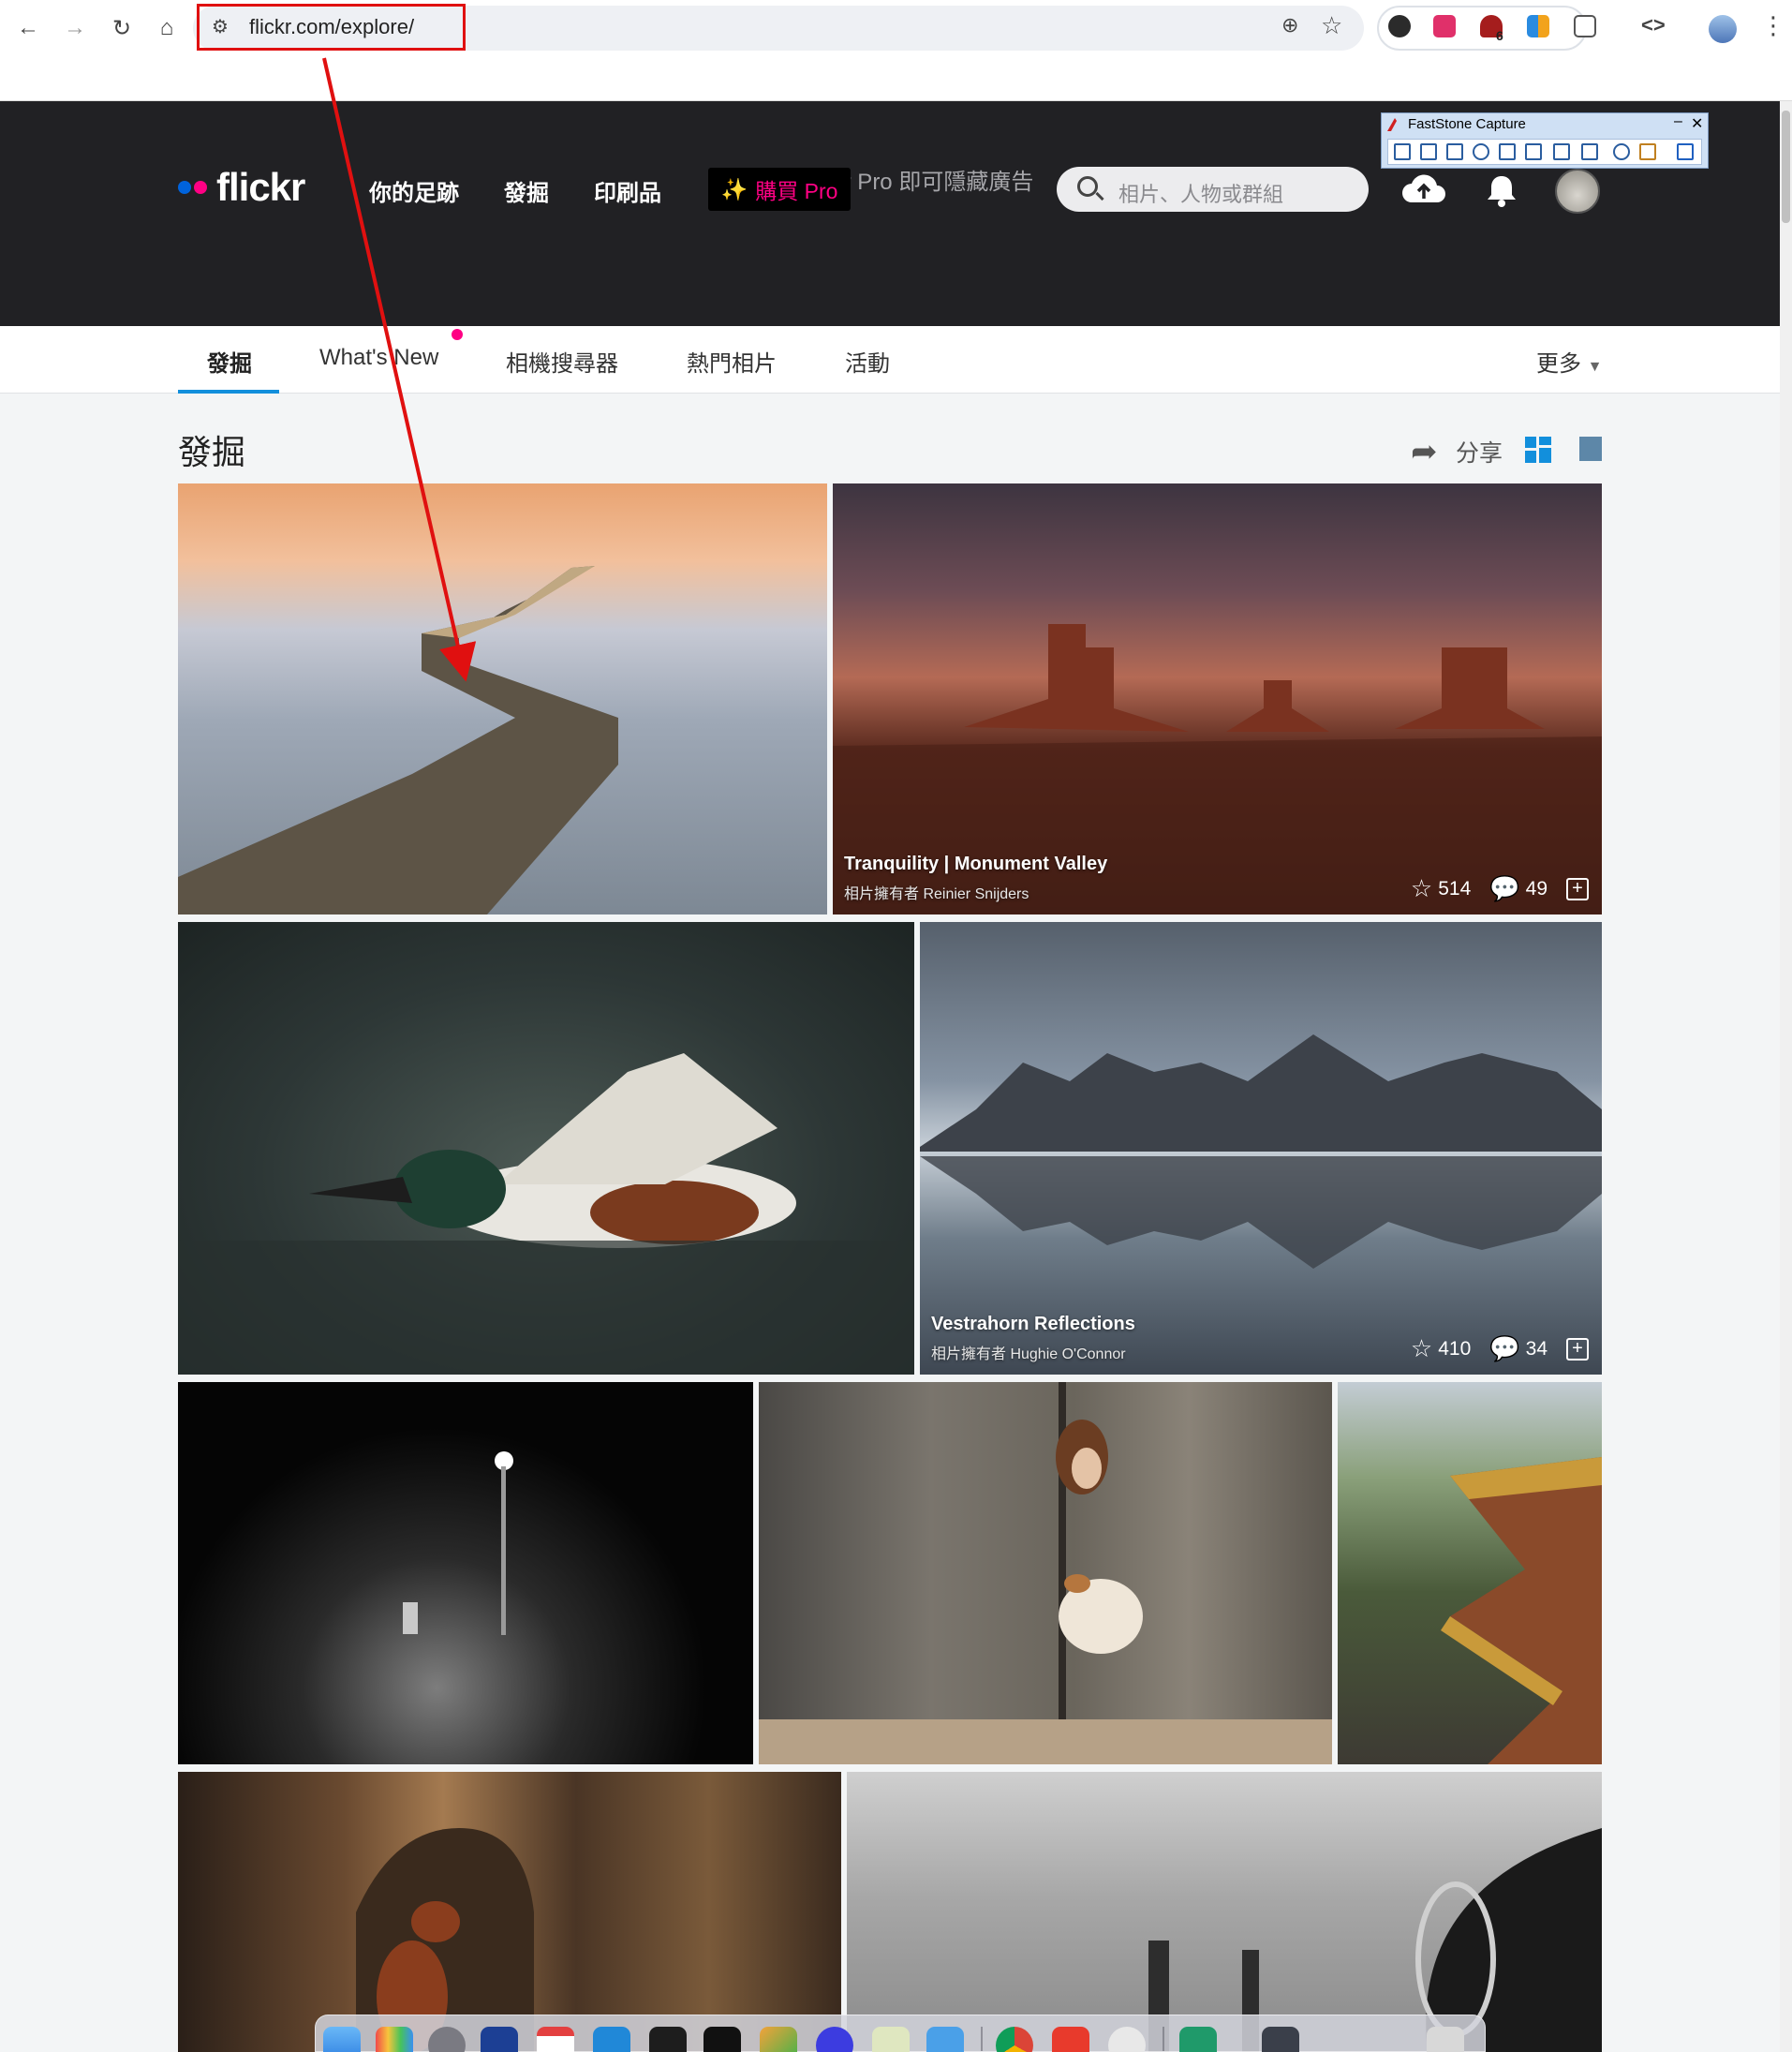 The width and height of the screenshot is (1792, 2052). Describe the element at coordinates (1454, 151) in the screenshot. I see `capture-rect-icon` at that location.